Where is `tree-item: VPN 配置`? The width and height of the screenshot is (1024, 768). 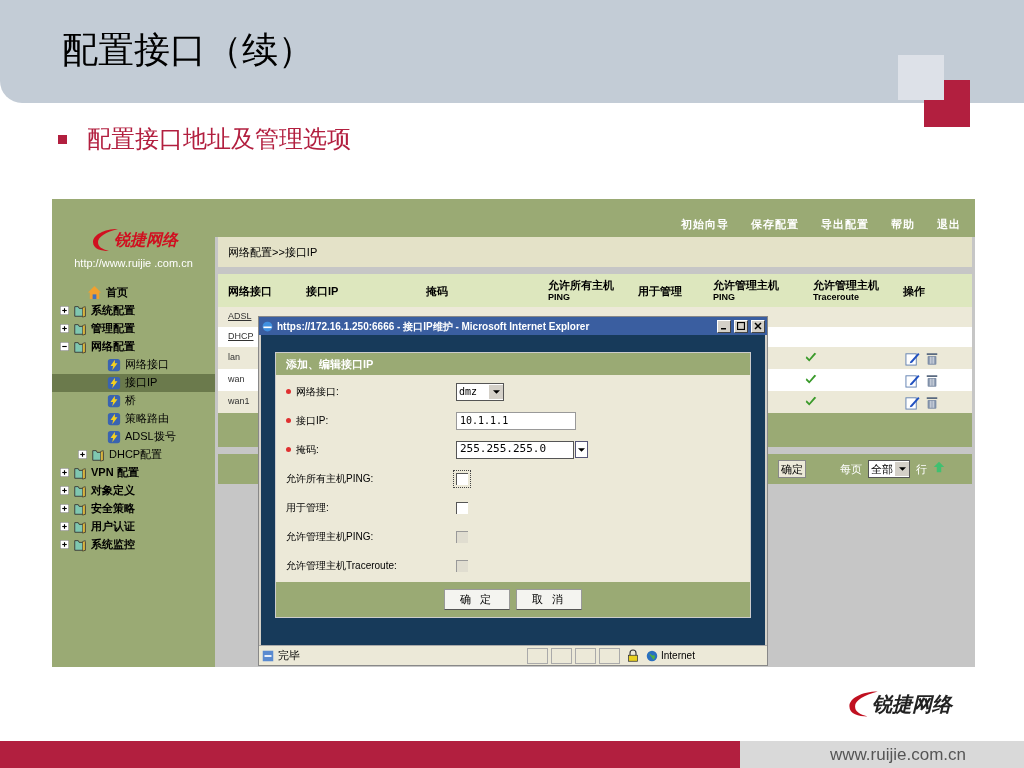 tree-item: VPN 配置 is located at coordinates (133, 472).